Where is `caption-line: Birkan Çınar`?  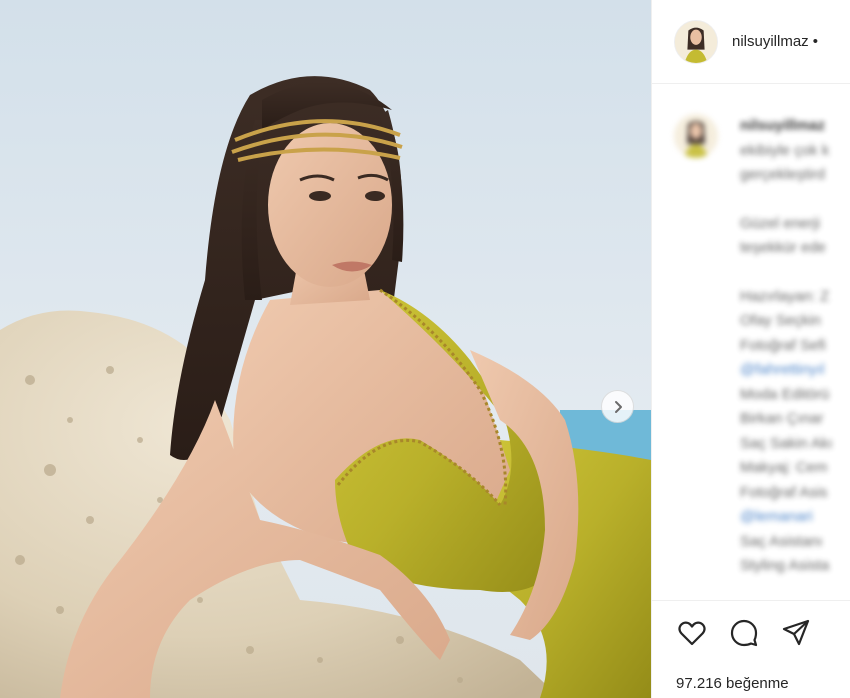 caption-line: Birkan Çınar is located at coordinates (782, 418).